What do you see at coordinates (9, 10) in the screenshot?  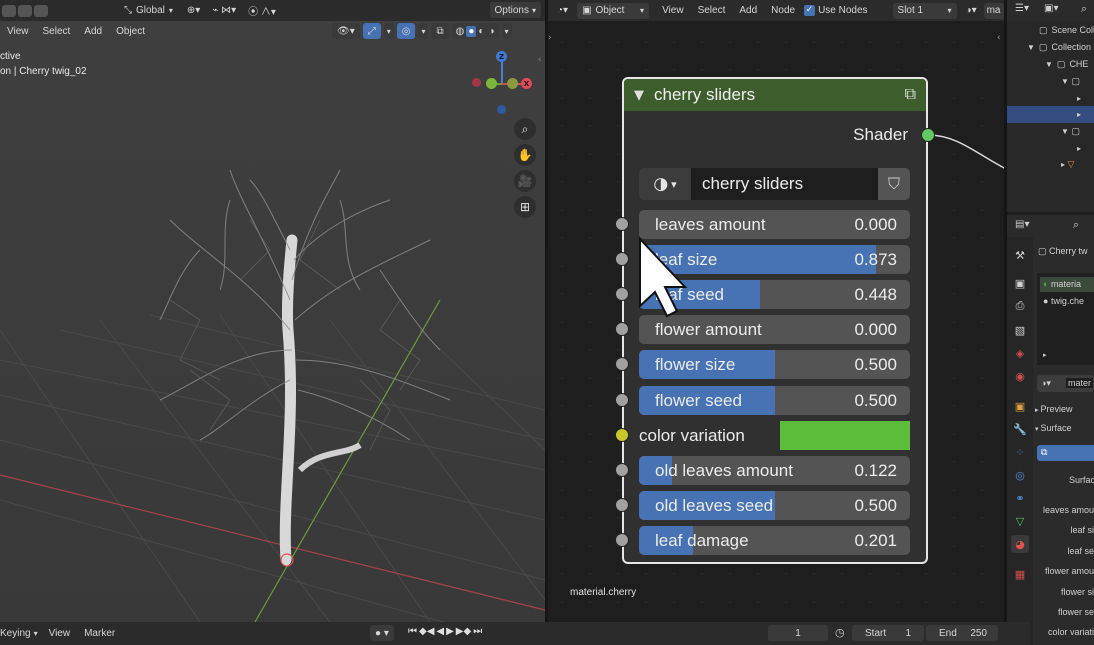 I see `select-box-icon` at bounding box center [9, 10].